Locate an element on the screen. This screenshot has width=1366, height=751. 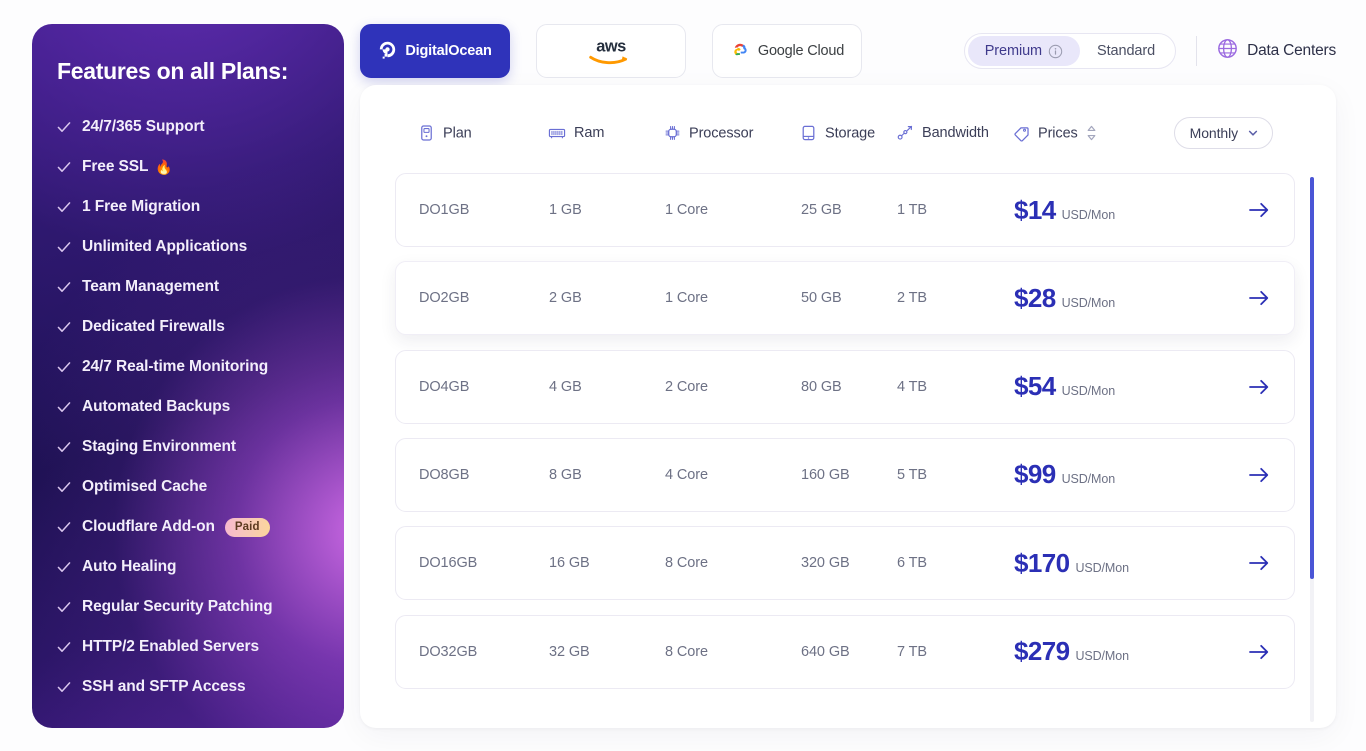
cell-bandwidth: 6 TB is located at coordinates (912, 563).